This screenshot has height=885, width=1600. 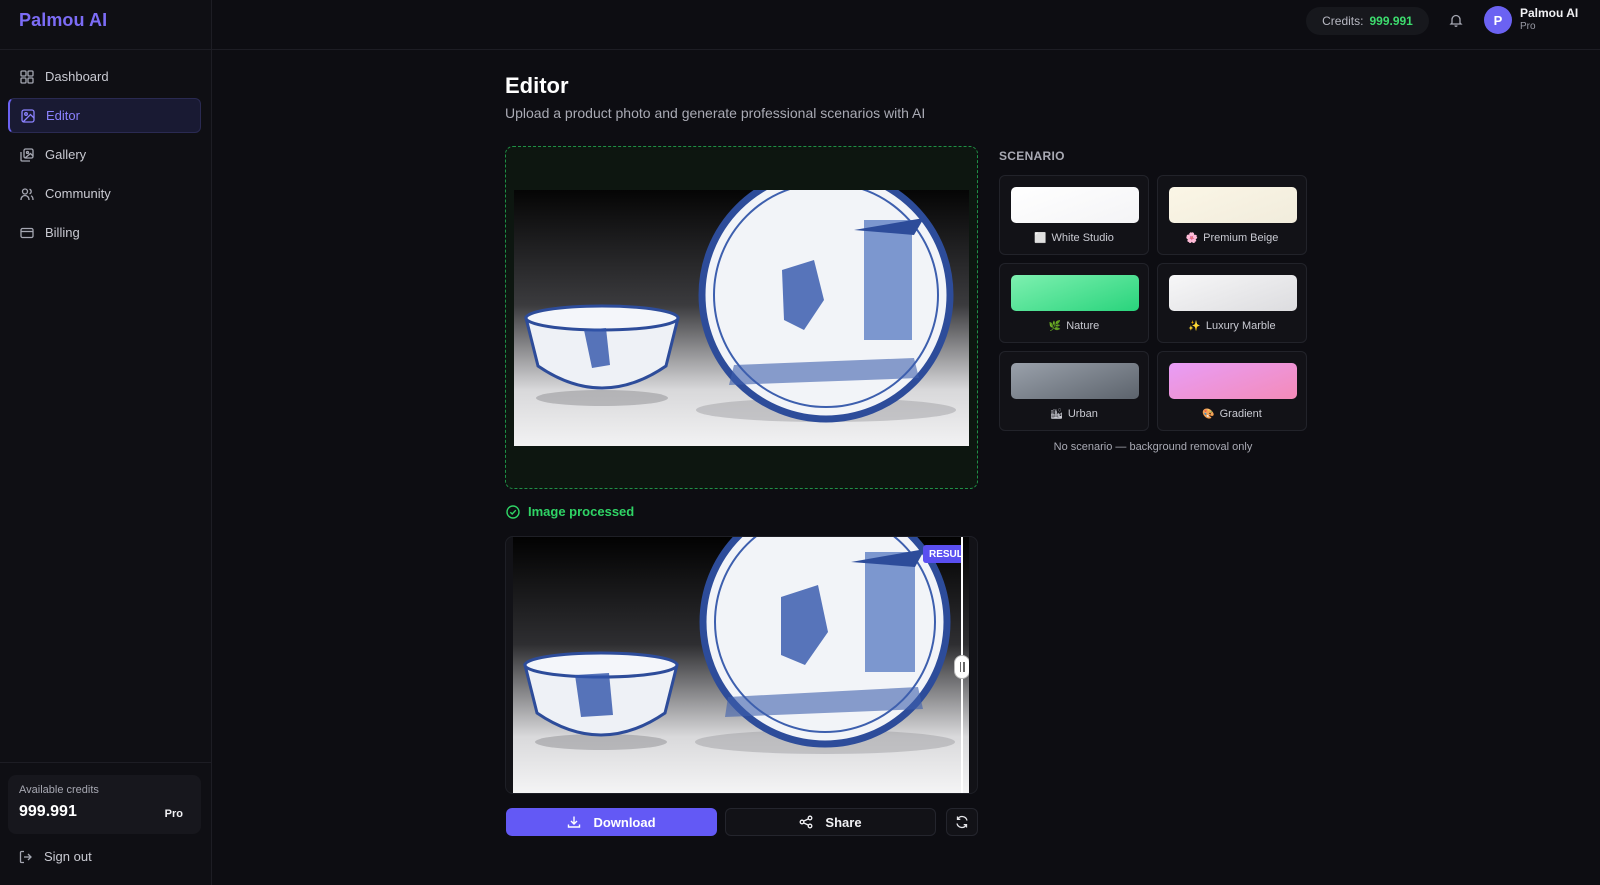 I want to click on palette-icon: 🎨, so click(x=1208, y=414).